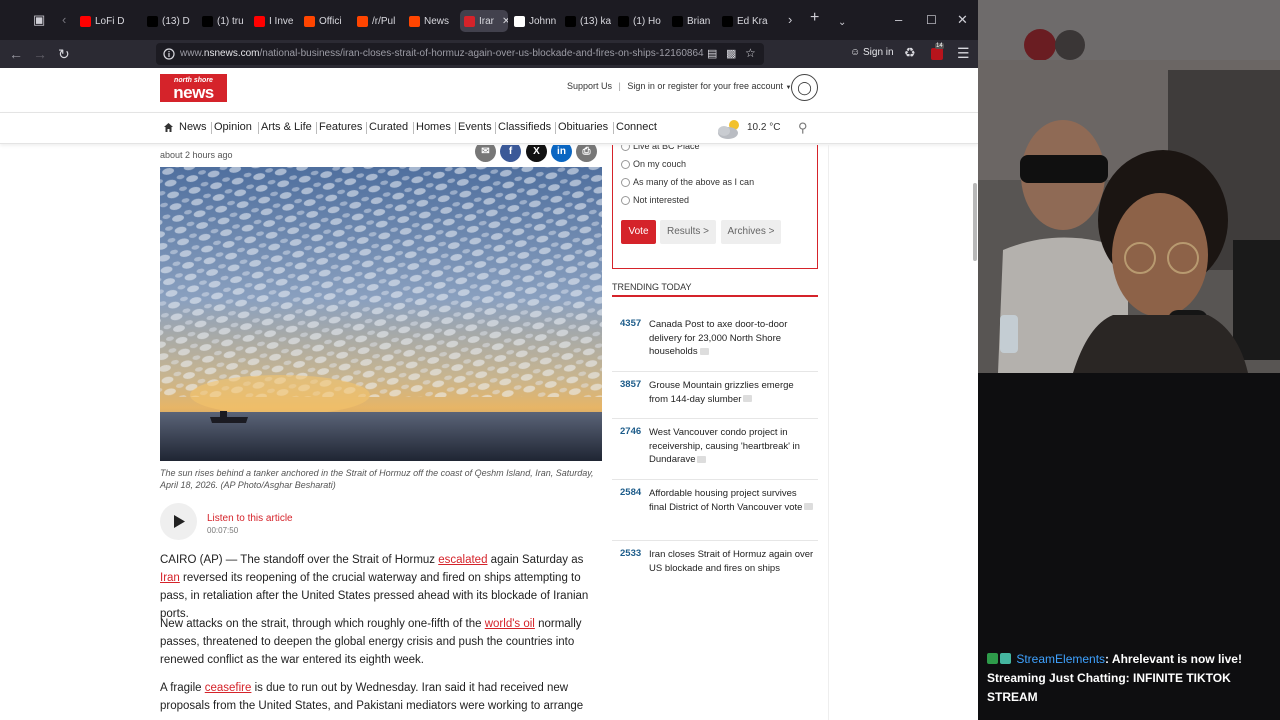 The width and height of the screenshot is (1280, 720). What do you see at coordinates (631, 431) in the screenshot?
I see `trending-count: 2746` at bounding box center [631, 431].